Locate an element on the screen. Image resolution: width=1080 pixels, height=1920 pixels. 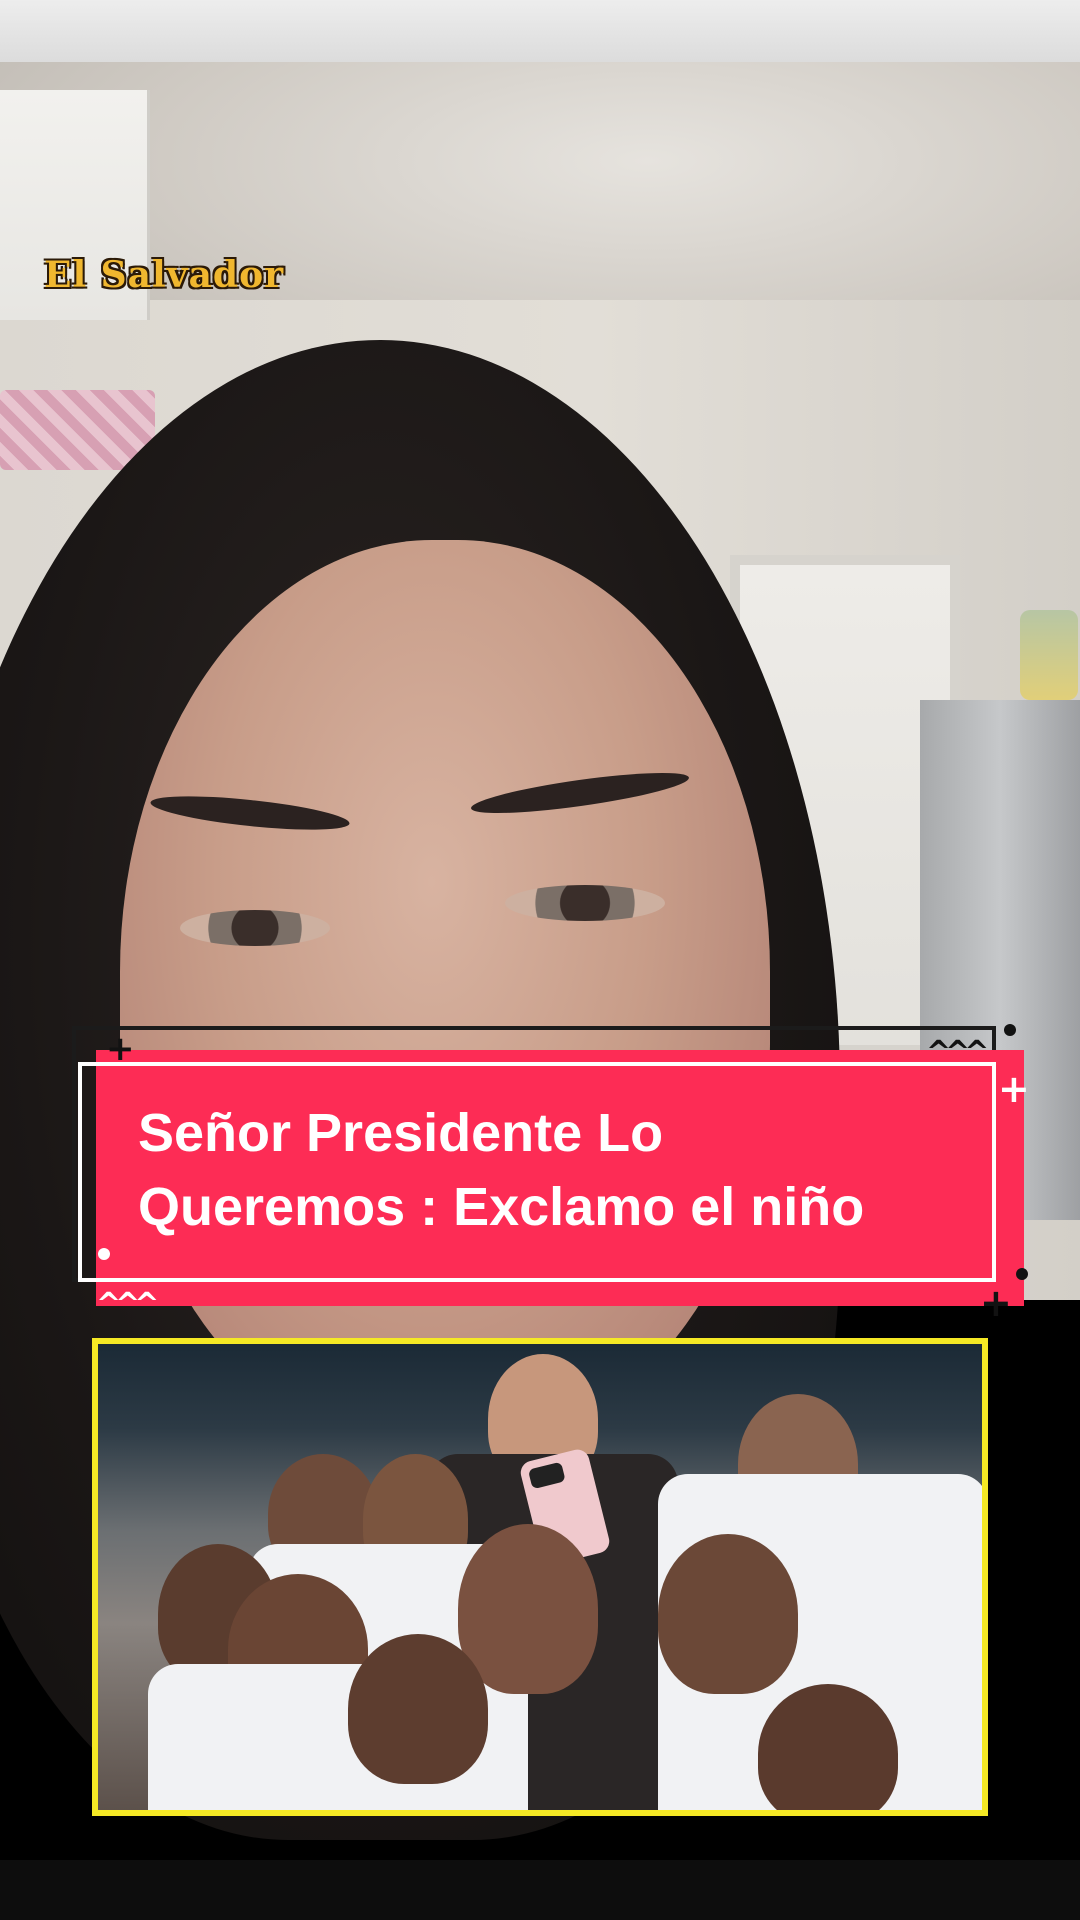
bottom-shade is located at coordinates (540, 1890).